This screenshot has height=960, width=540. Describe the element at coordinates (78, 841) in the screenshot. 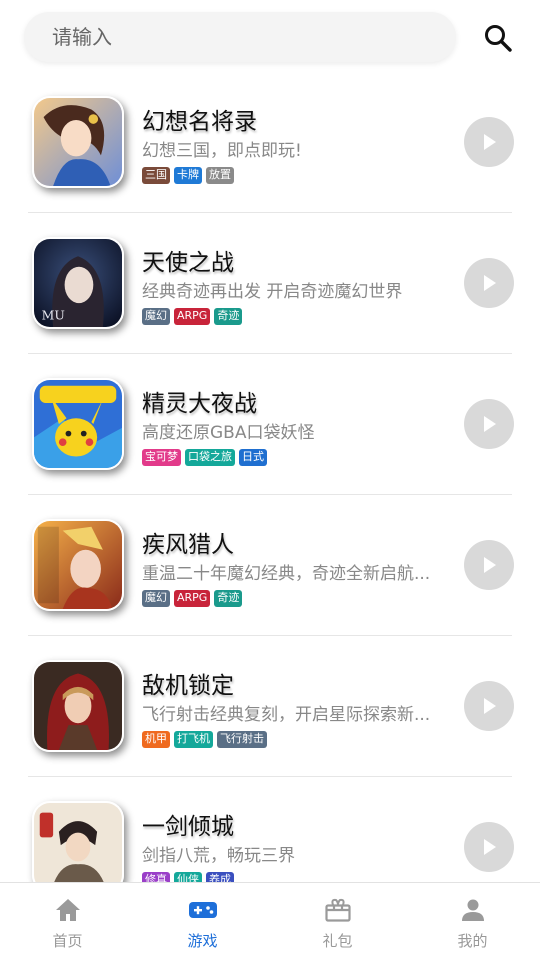

I see `swordsman-icon` at that location.